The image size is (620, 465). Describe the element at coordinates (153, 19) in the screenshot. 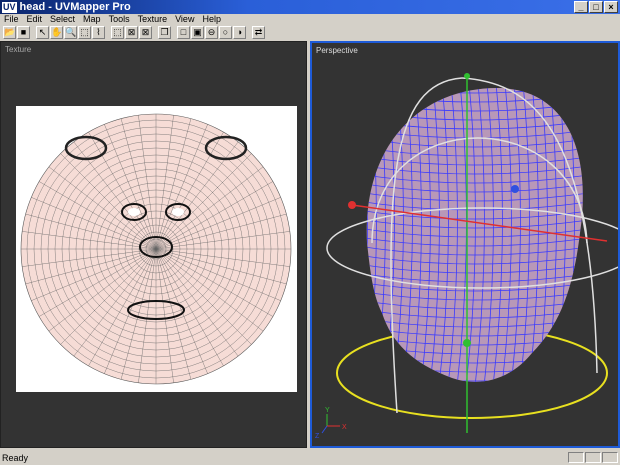

I see `menu-texture: Texture` at that location.